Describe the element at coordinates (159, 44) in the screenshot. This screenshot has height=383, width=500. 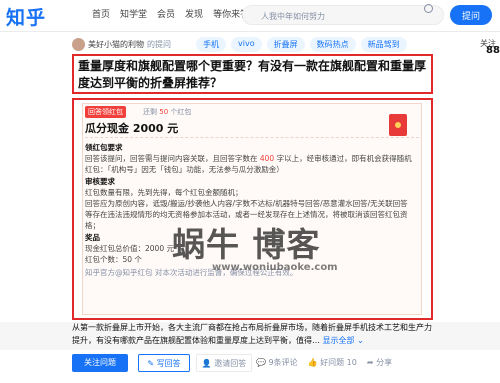
I see `author-action: 的提问` at that location.